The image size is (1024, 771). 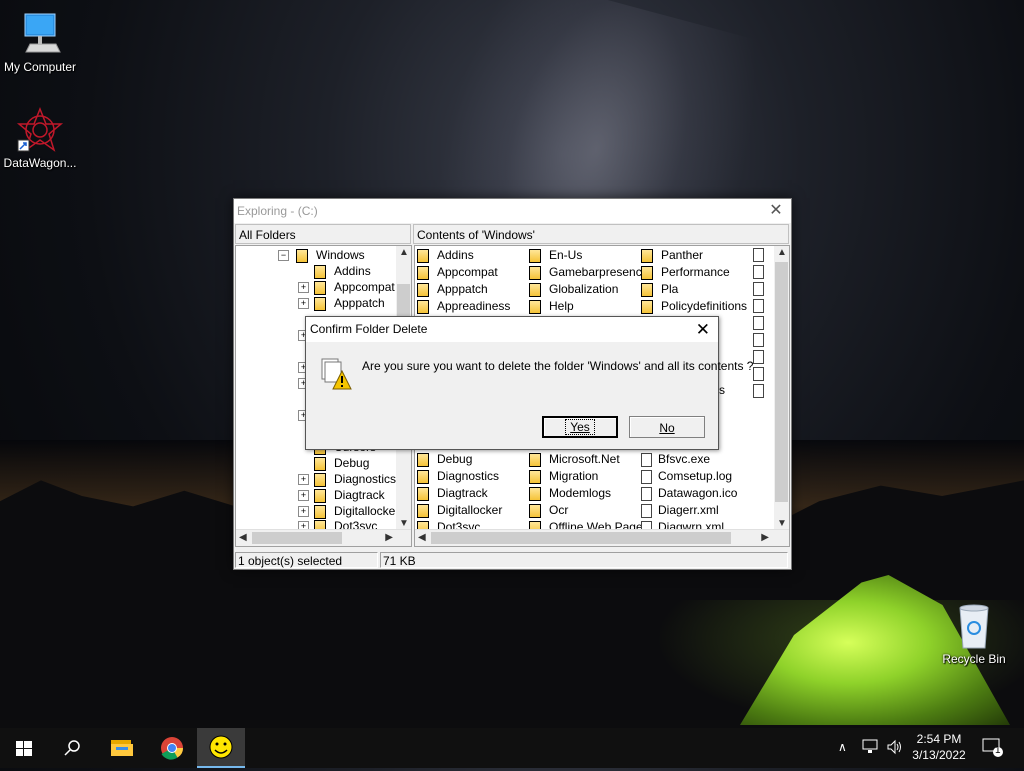 What do you see at coordinates (993, 749) in the screenshot?
I see `notification-center-icon: 1` at bounding box center [993, 749].